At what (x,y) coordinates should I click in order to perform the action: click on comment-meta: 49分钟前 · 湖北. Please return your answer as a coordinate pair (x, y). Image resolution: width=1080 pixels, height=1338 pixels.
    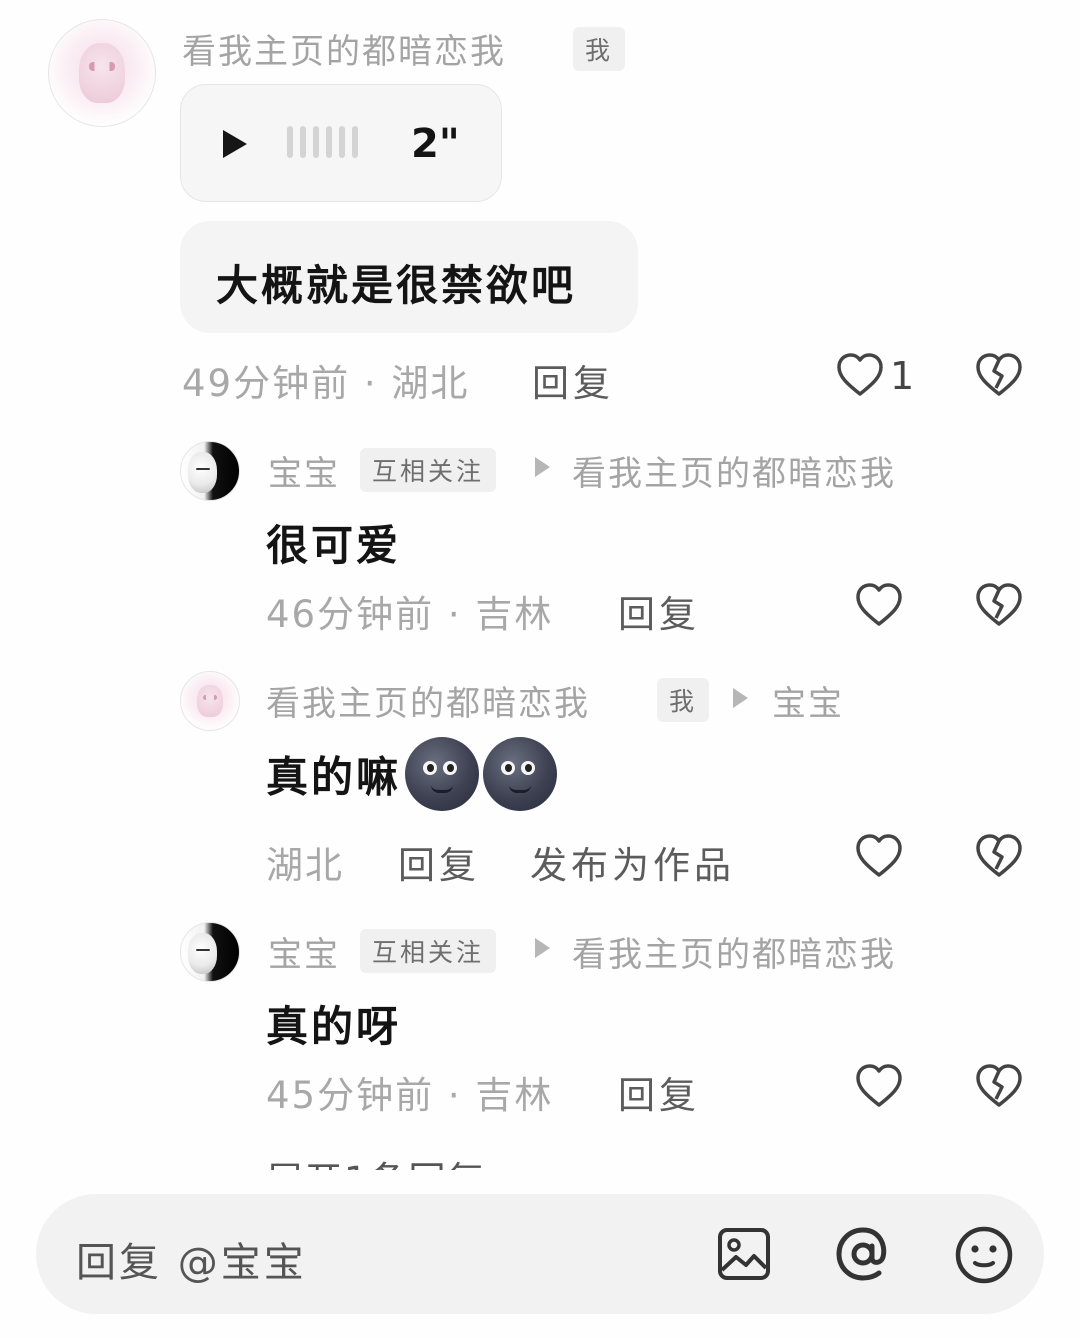
    Looking at the image, I should click on (326, 383).